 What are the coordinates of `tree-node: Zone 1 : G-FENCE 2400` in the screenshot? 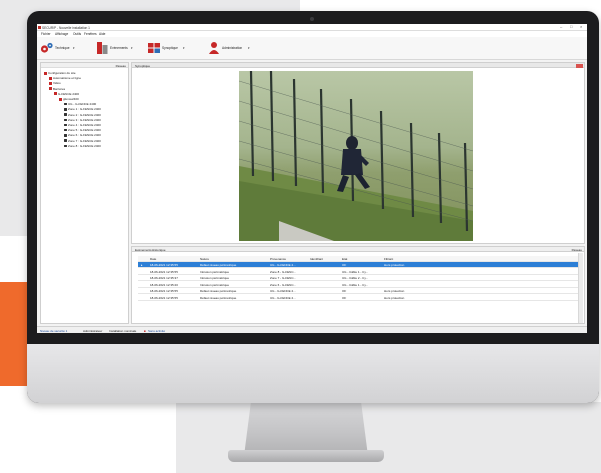 It's located at (82, 109).